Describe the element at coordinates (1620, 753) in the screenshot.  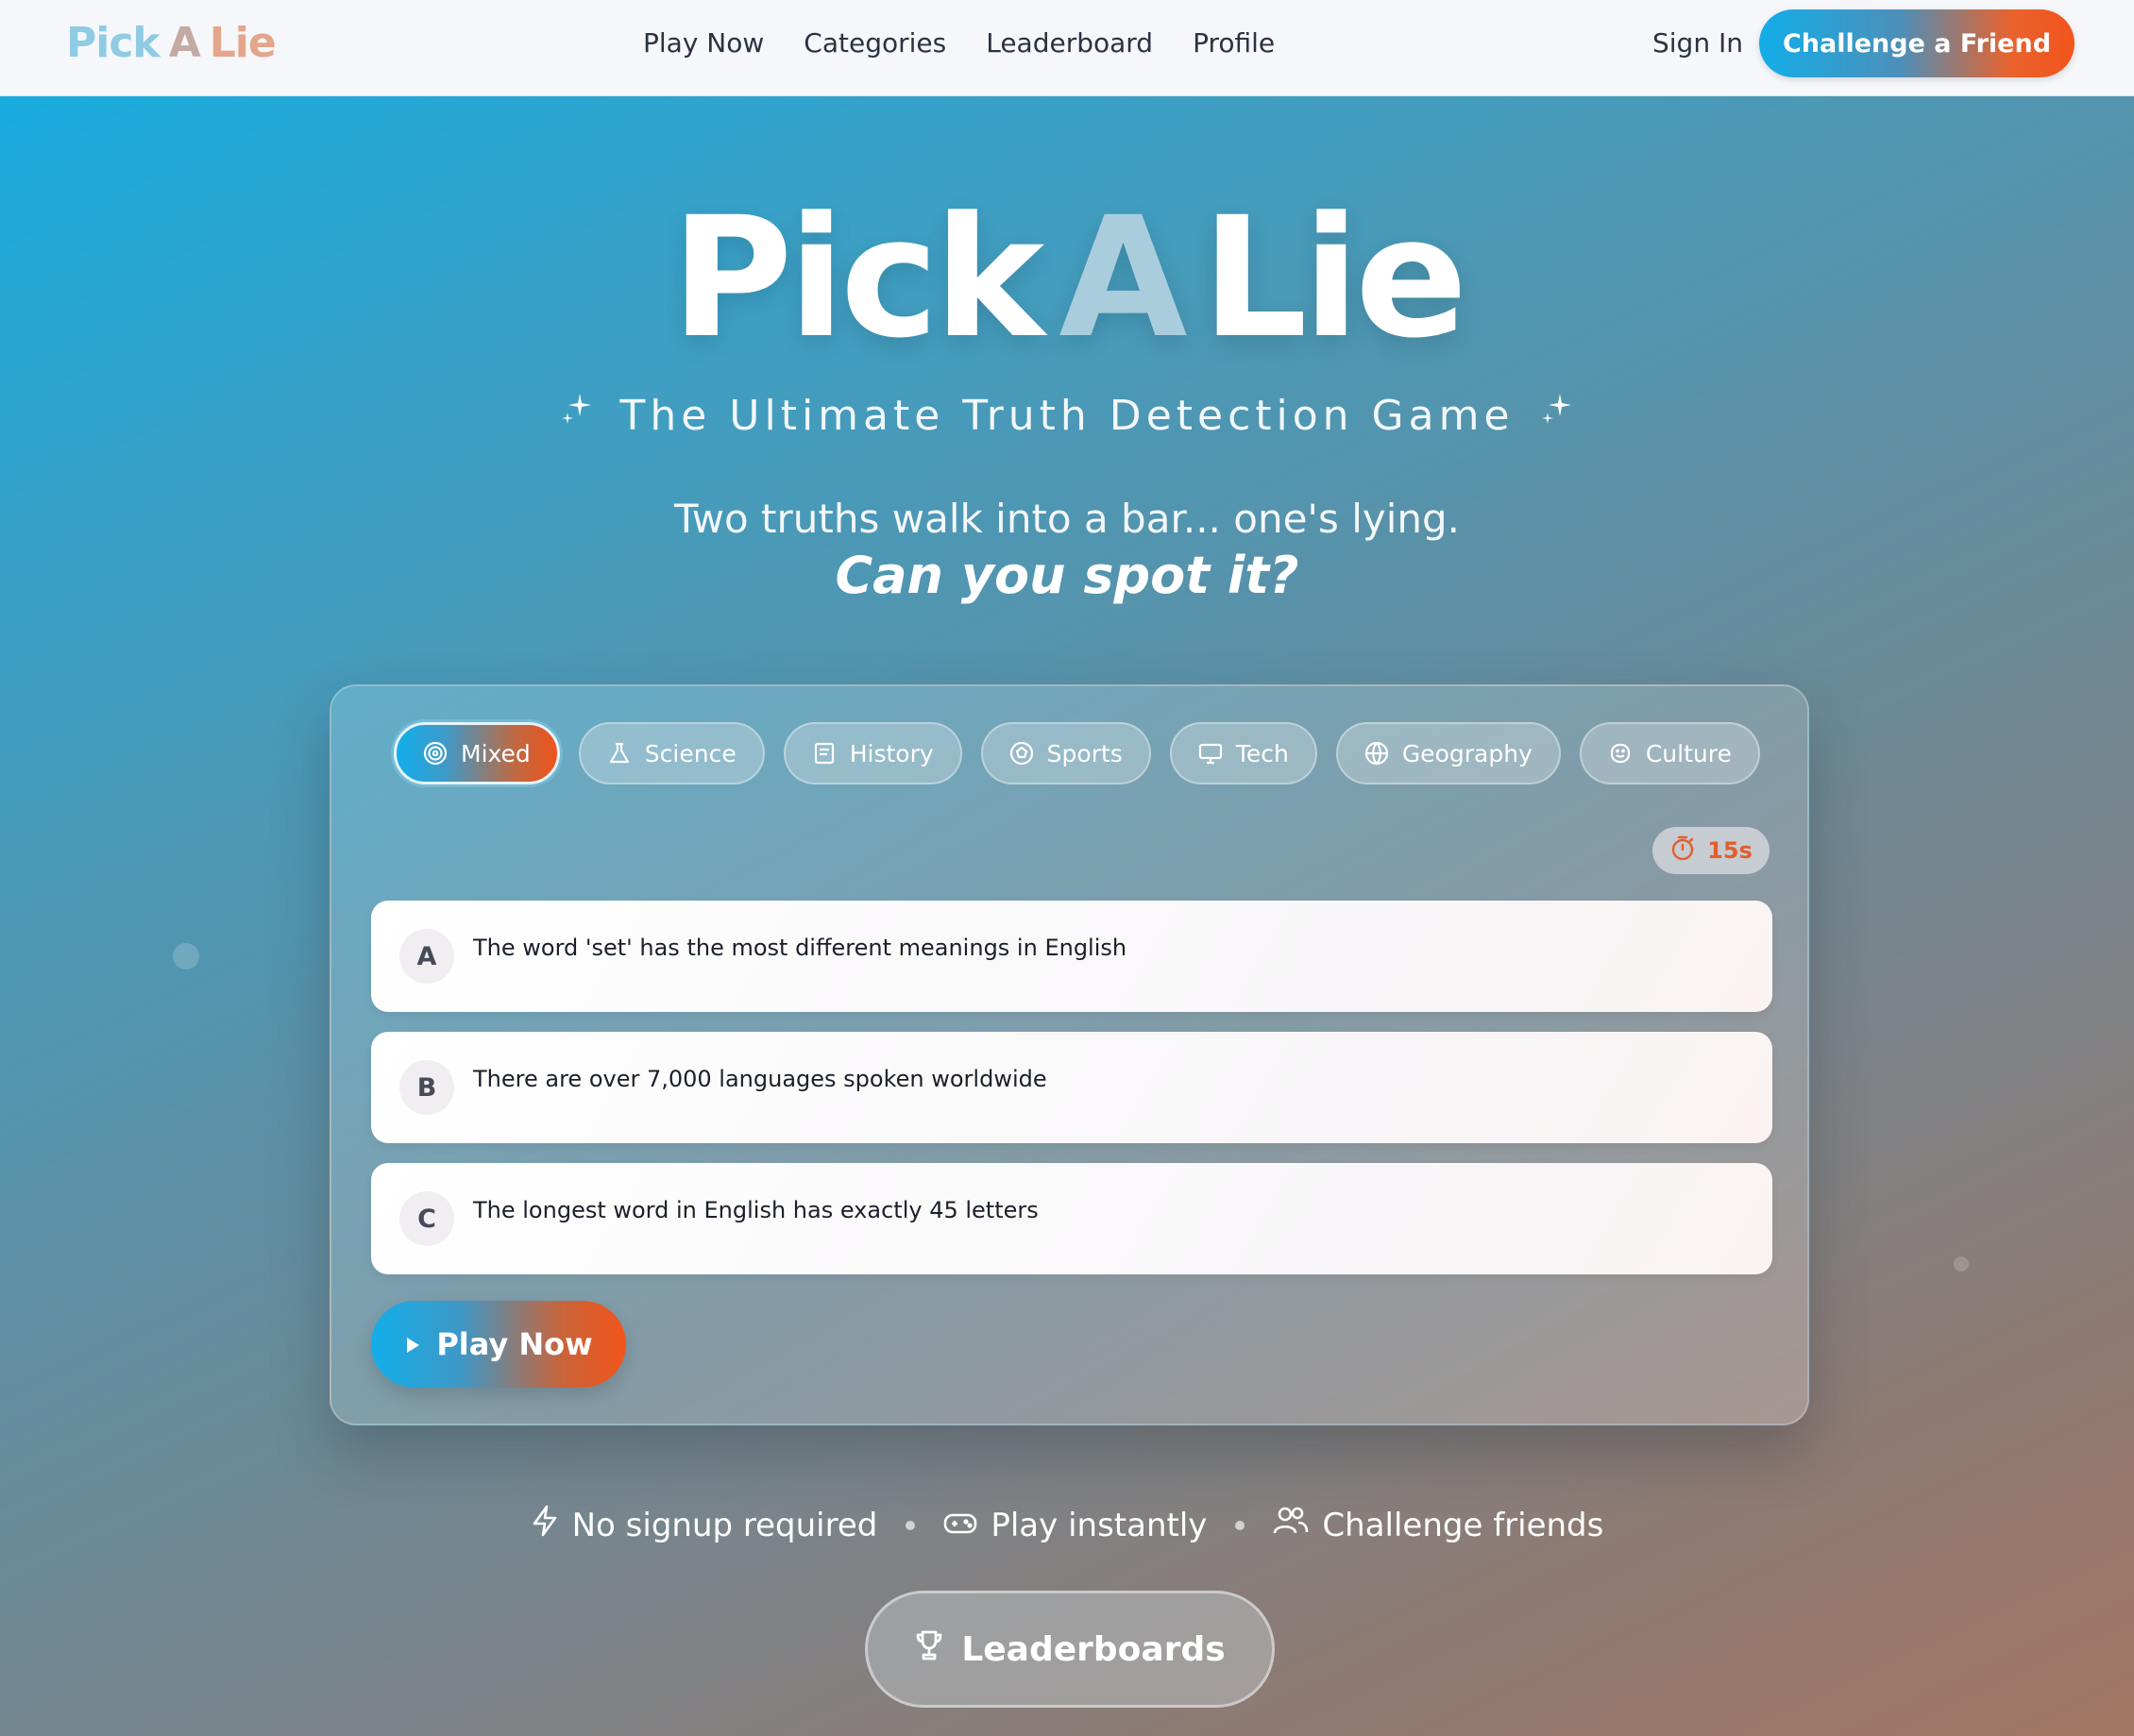
I see `smile-icon` at that location.